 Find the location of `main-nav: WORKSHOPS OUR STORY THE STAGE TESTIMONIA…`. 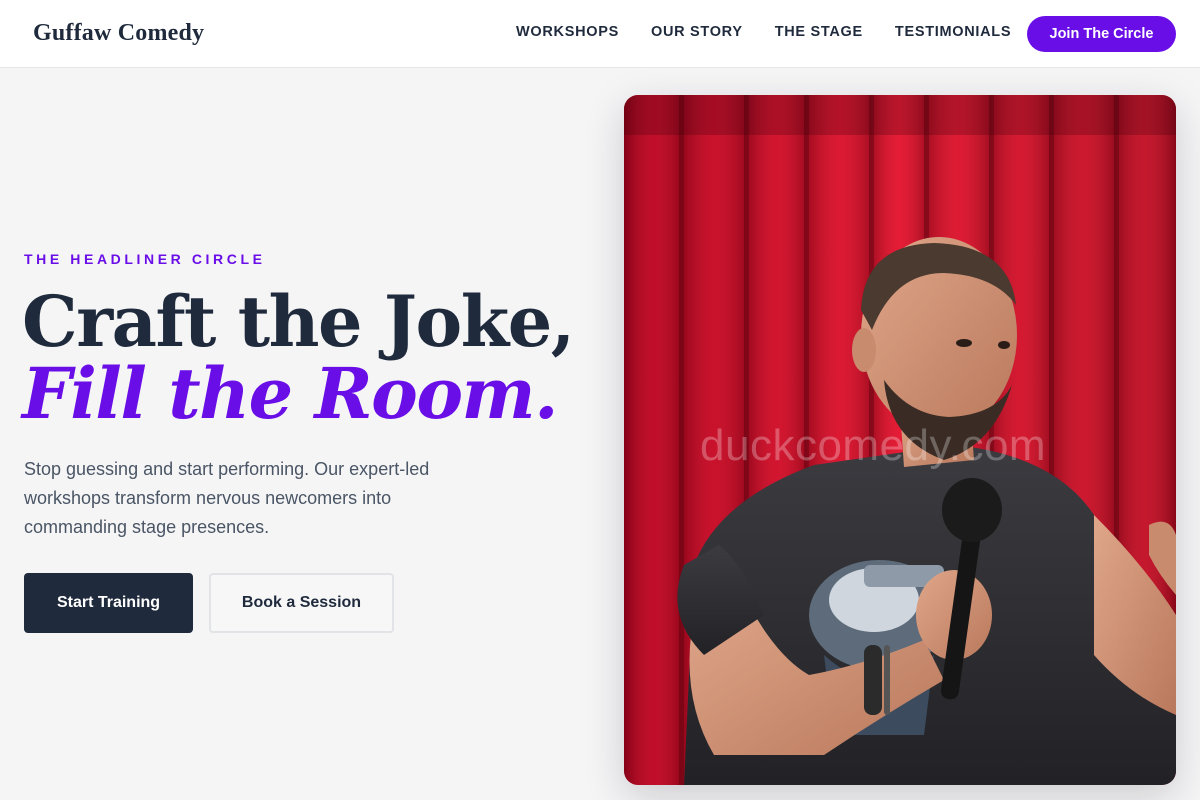

main-nav: WORKSHOPS OUR STORY THE STAGE TESTIMONIA… is located at coordinates (763, 32).